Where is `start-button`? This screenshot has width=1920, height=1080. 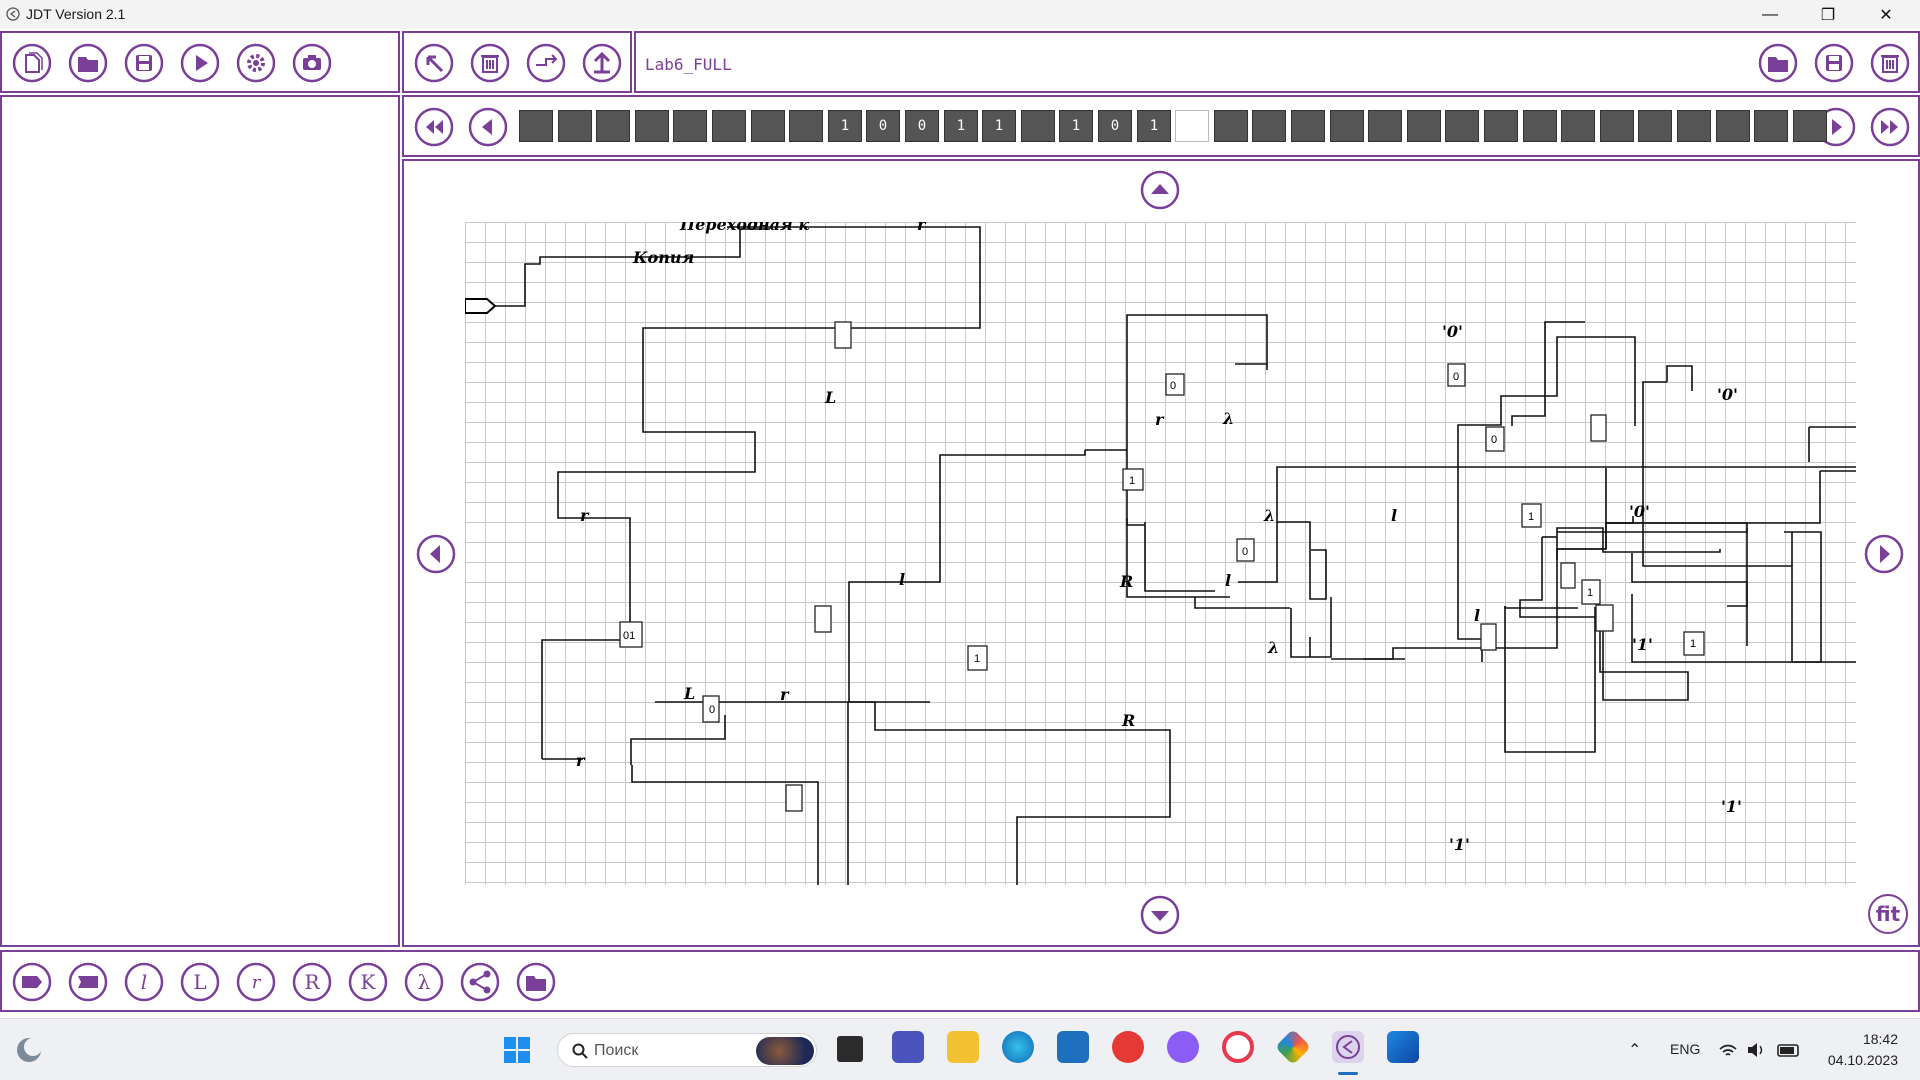 start-button is located at coordinates (517, 1050).